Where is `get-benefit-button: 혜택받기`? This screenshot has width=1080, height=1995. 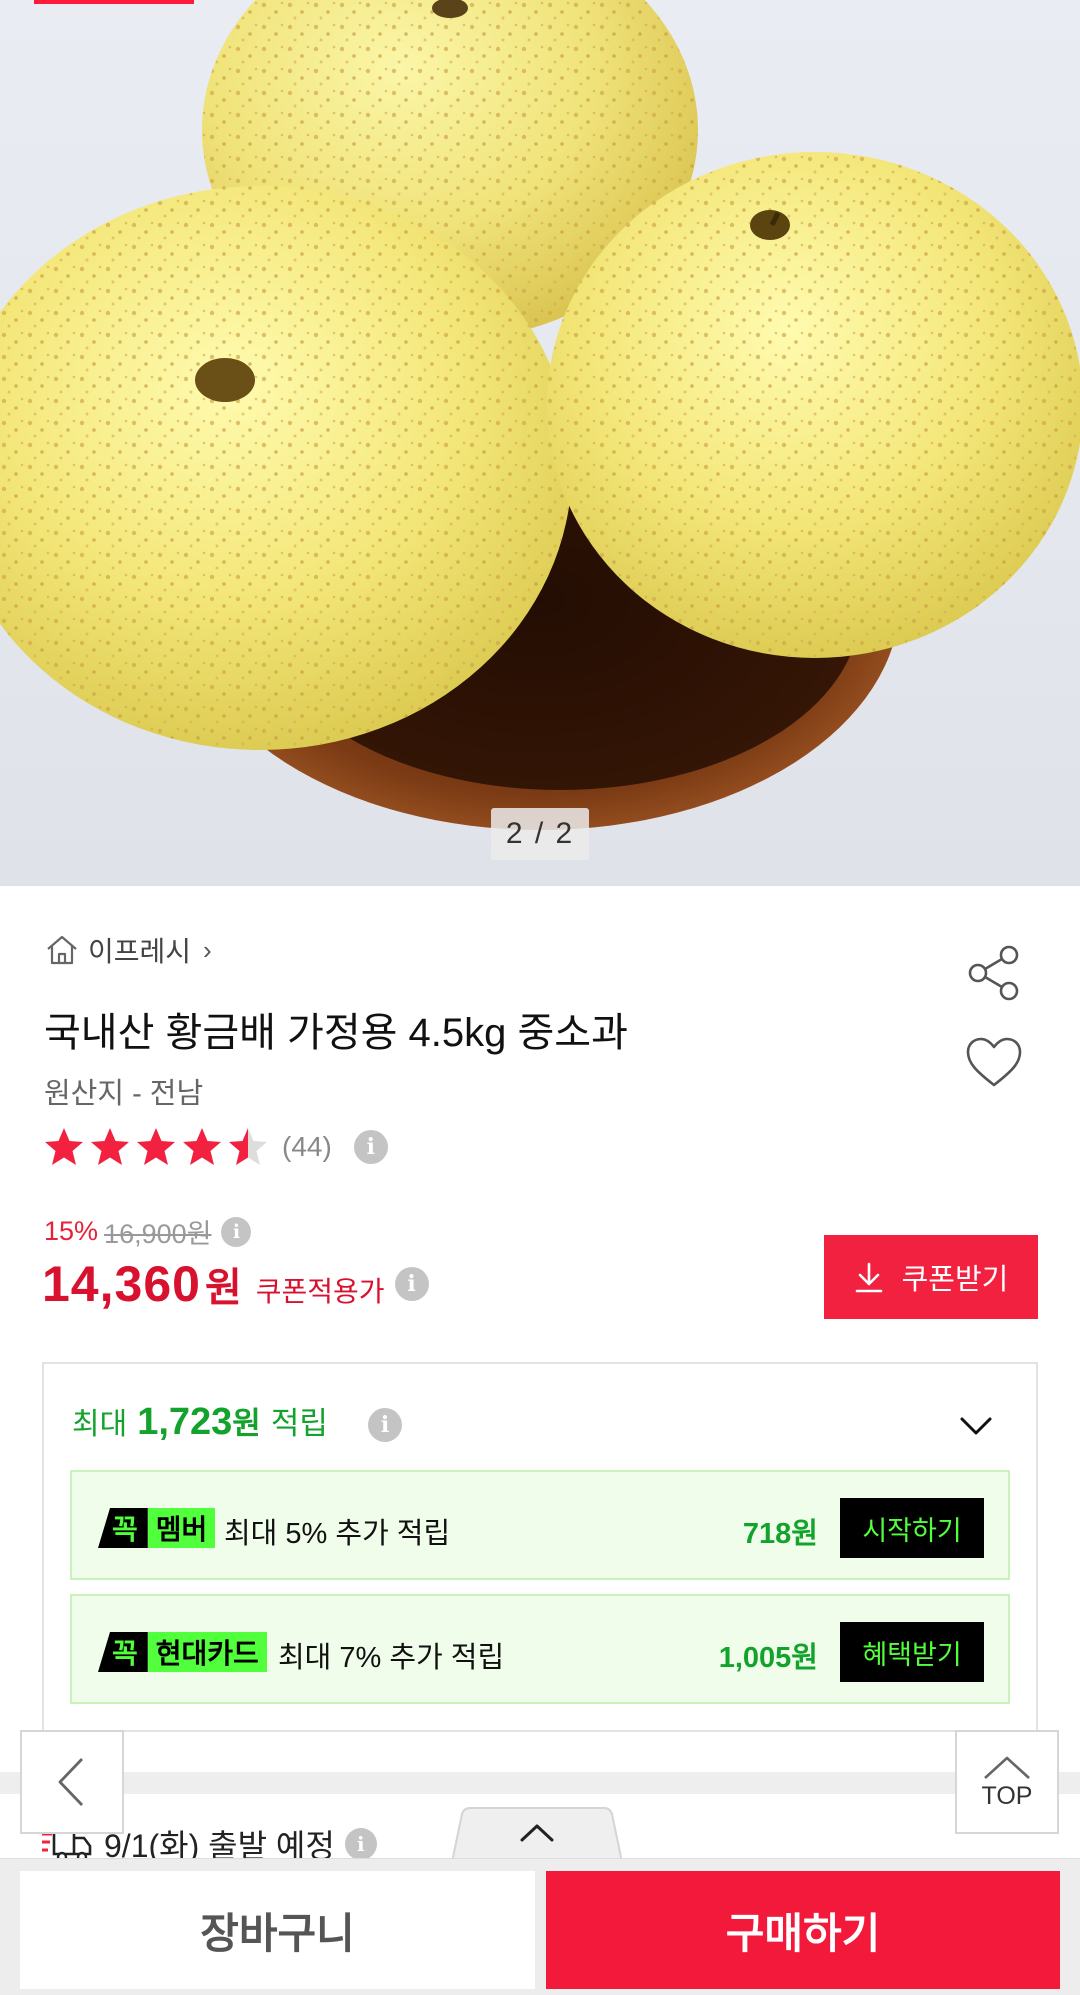
get-benefit-button: 혜택받기 is located at coordinates (912, 1652).